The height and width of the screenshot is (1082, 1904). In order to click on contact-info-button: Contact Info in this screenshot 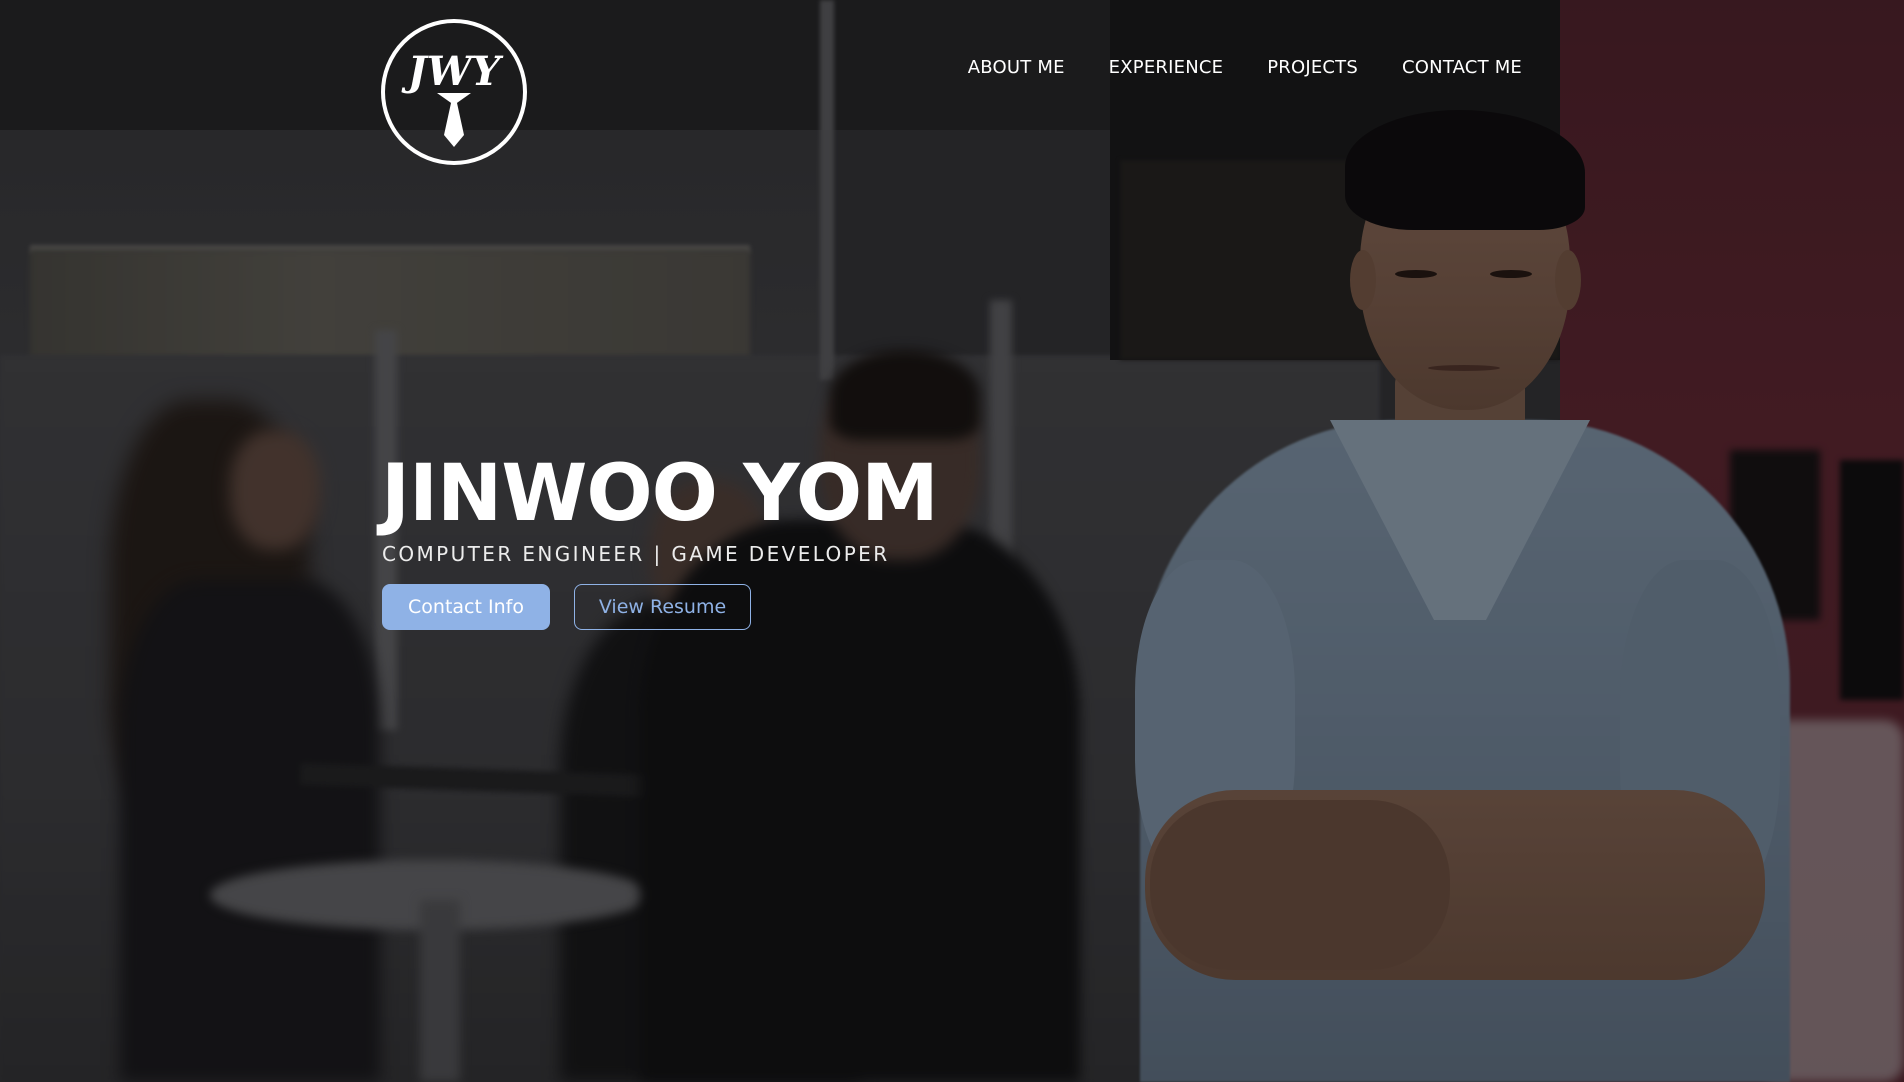, I will do `click(466, 607)`.